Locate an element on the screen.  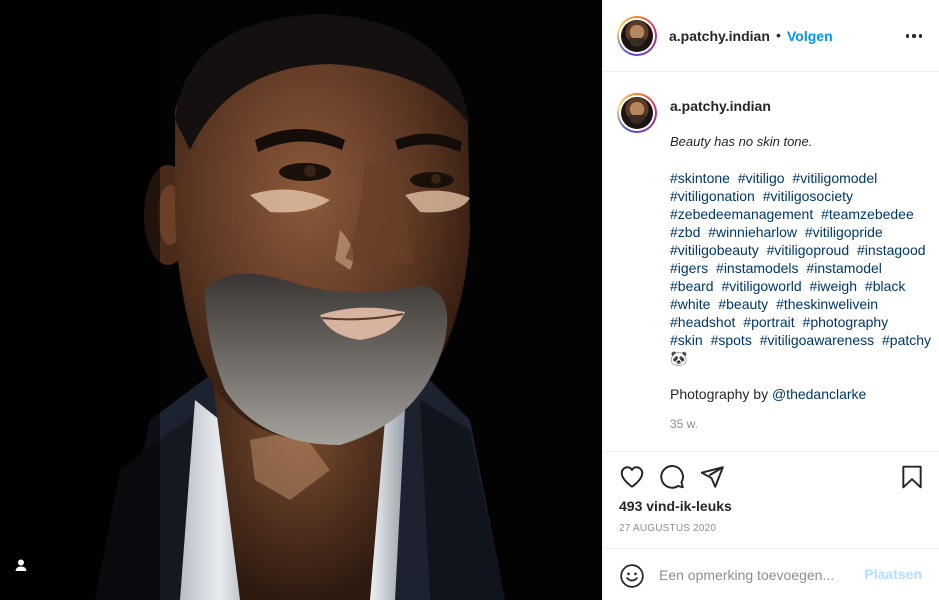
hashtag-link: #teamzebedee is located at coordinates (867, 214).